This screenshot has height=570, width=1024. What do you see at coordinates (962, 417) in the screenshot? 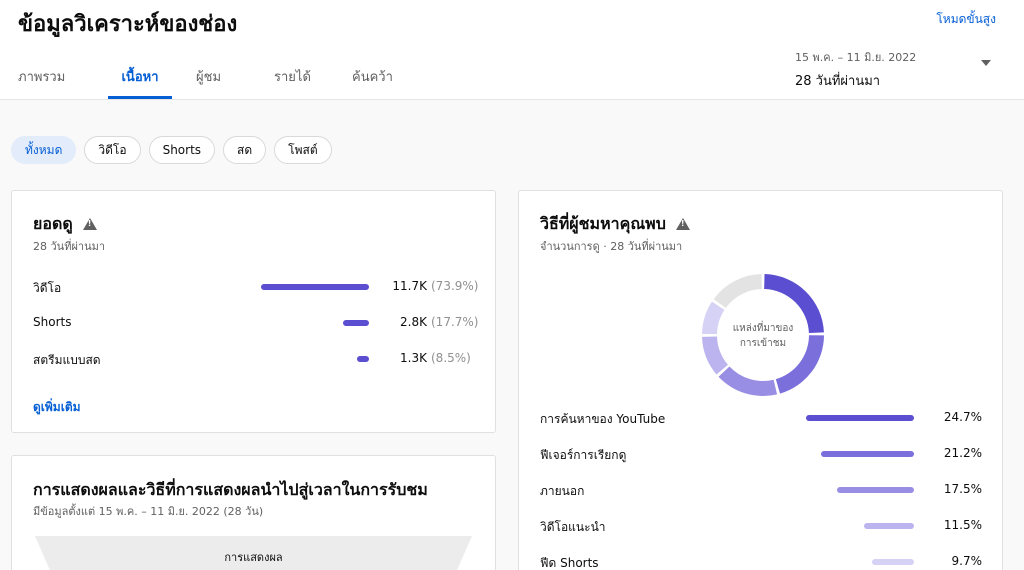
I see `source-row-percent: 24.7%` at bounding box center [962, 417].